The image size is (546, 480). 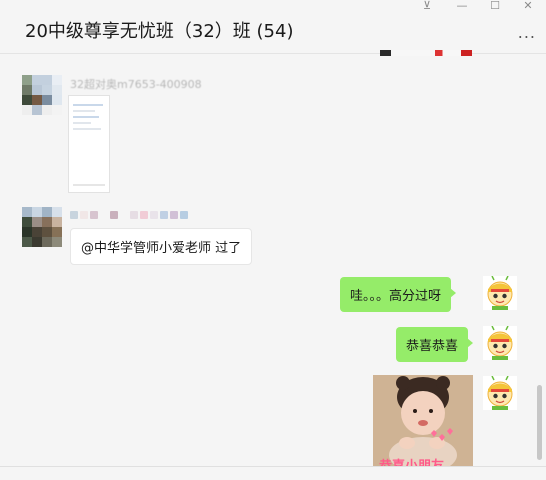 I want to click on message-bubble-self: 哇。。。高分过呀, so click(x=398, y=294).